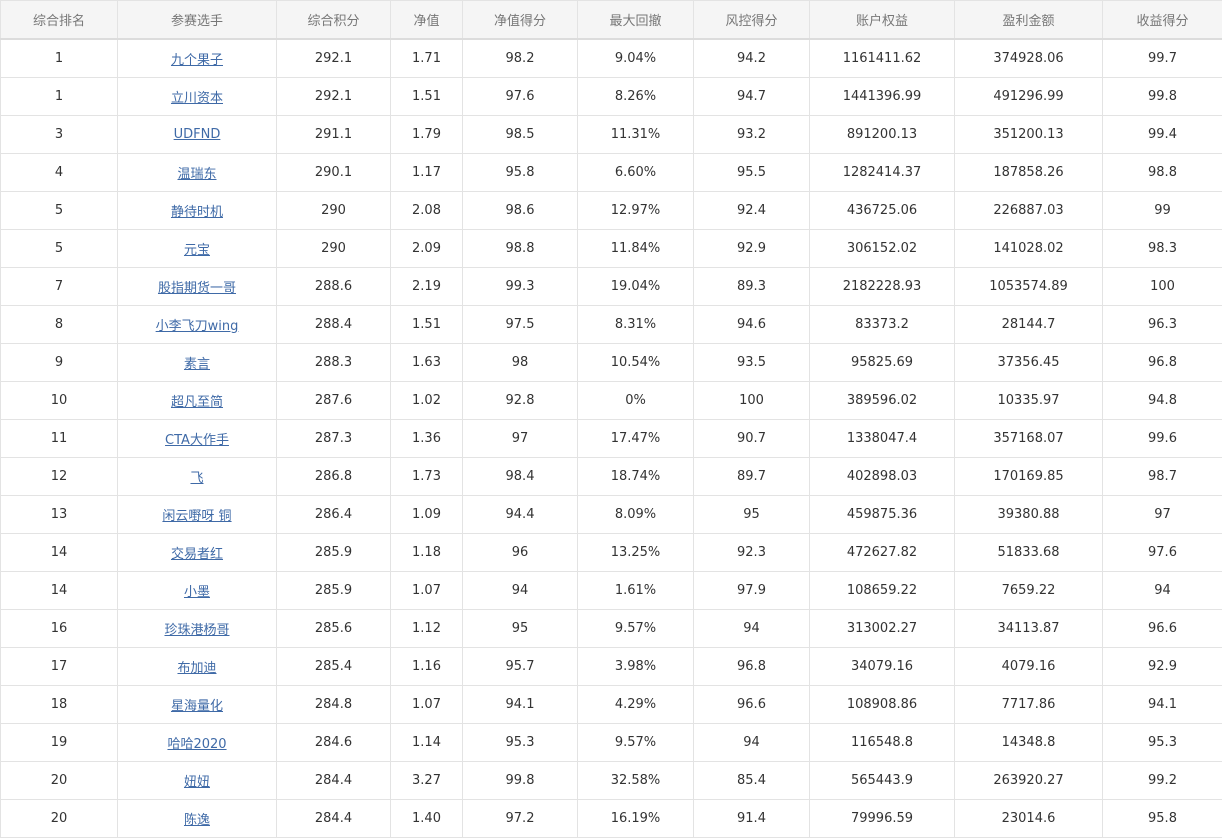  What do you see at coordinates (333, 20) in the screenshot?
I see `header-overall-score: 综合积分` at bounding box center [333, 20].